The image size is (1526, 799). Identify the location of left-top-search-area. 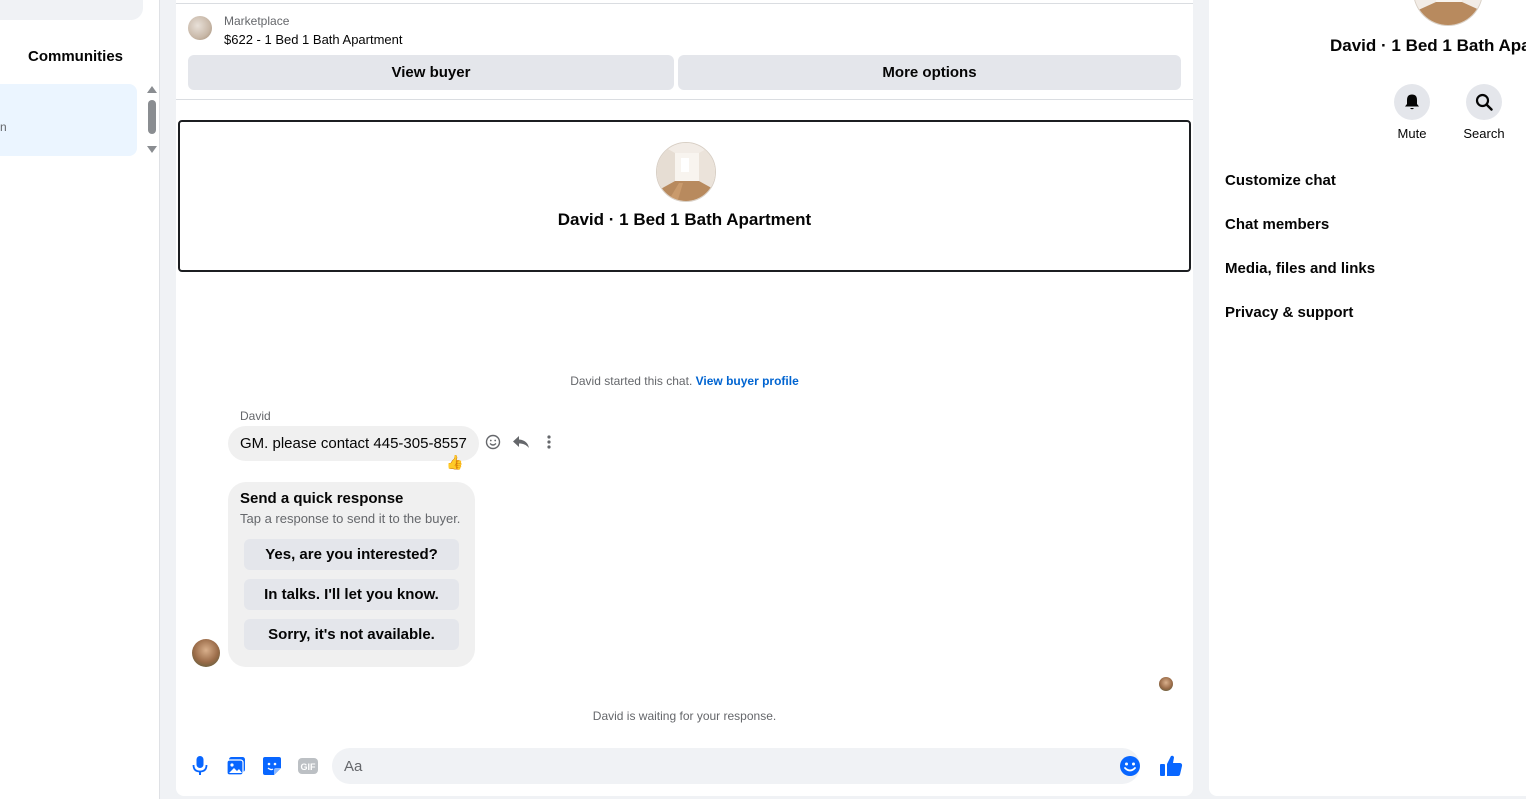
(71, 10).